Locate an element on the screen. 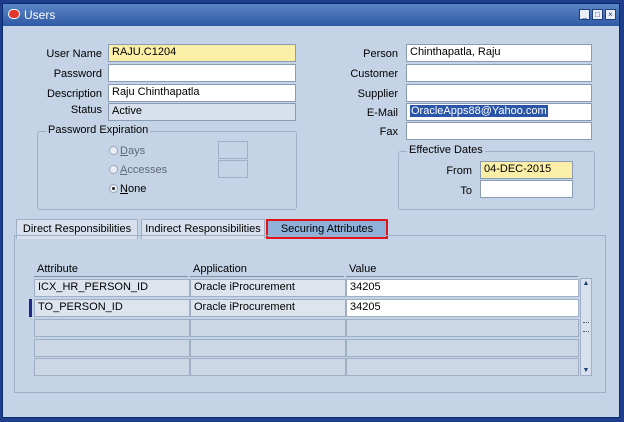  none-label: None is located at coordinates (133, 189).